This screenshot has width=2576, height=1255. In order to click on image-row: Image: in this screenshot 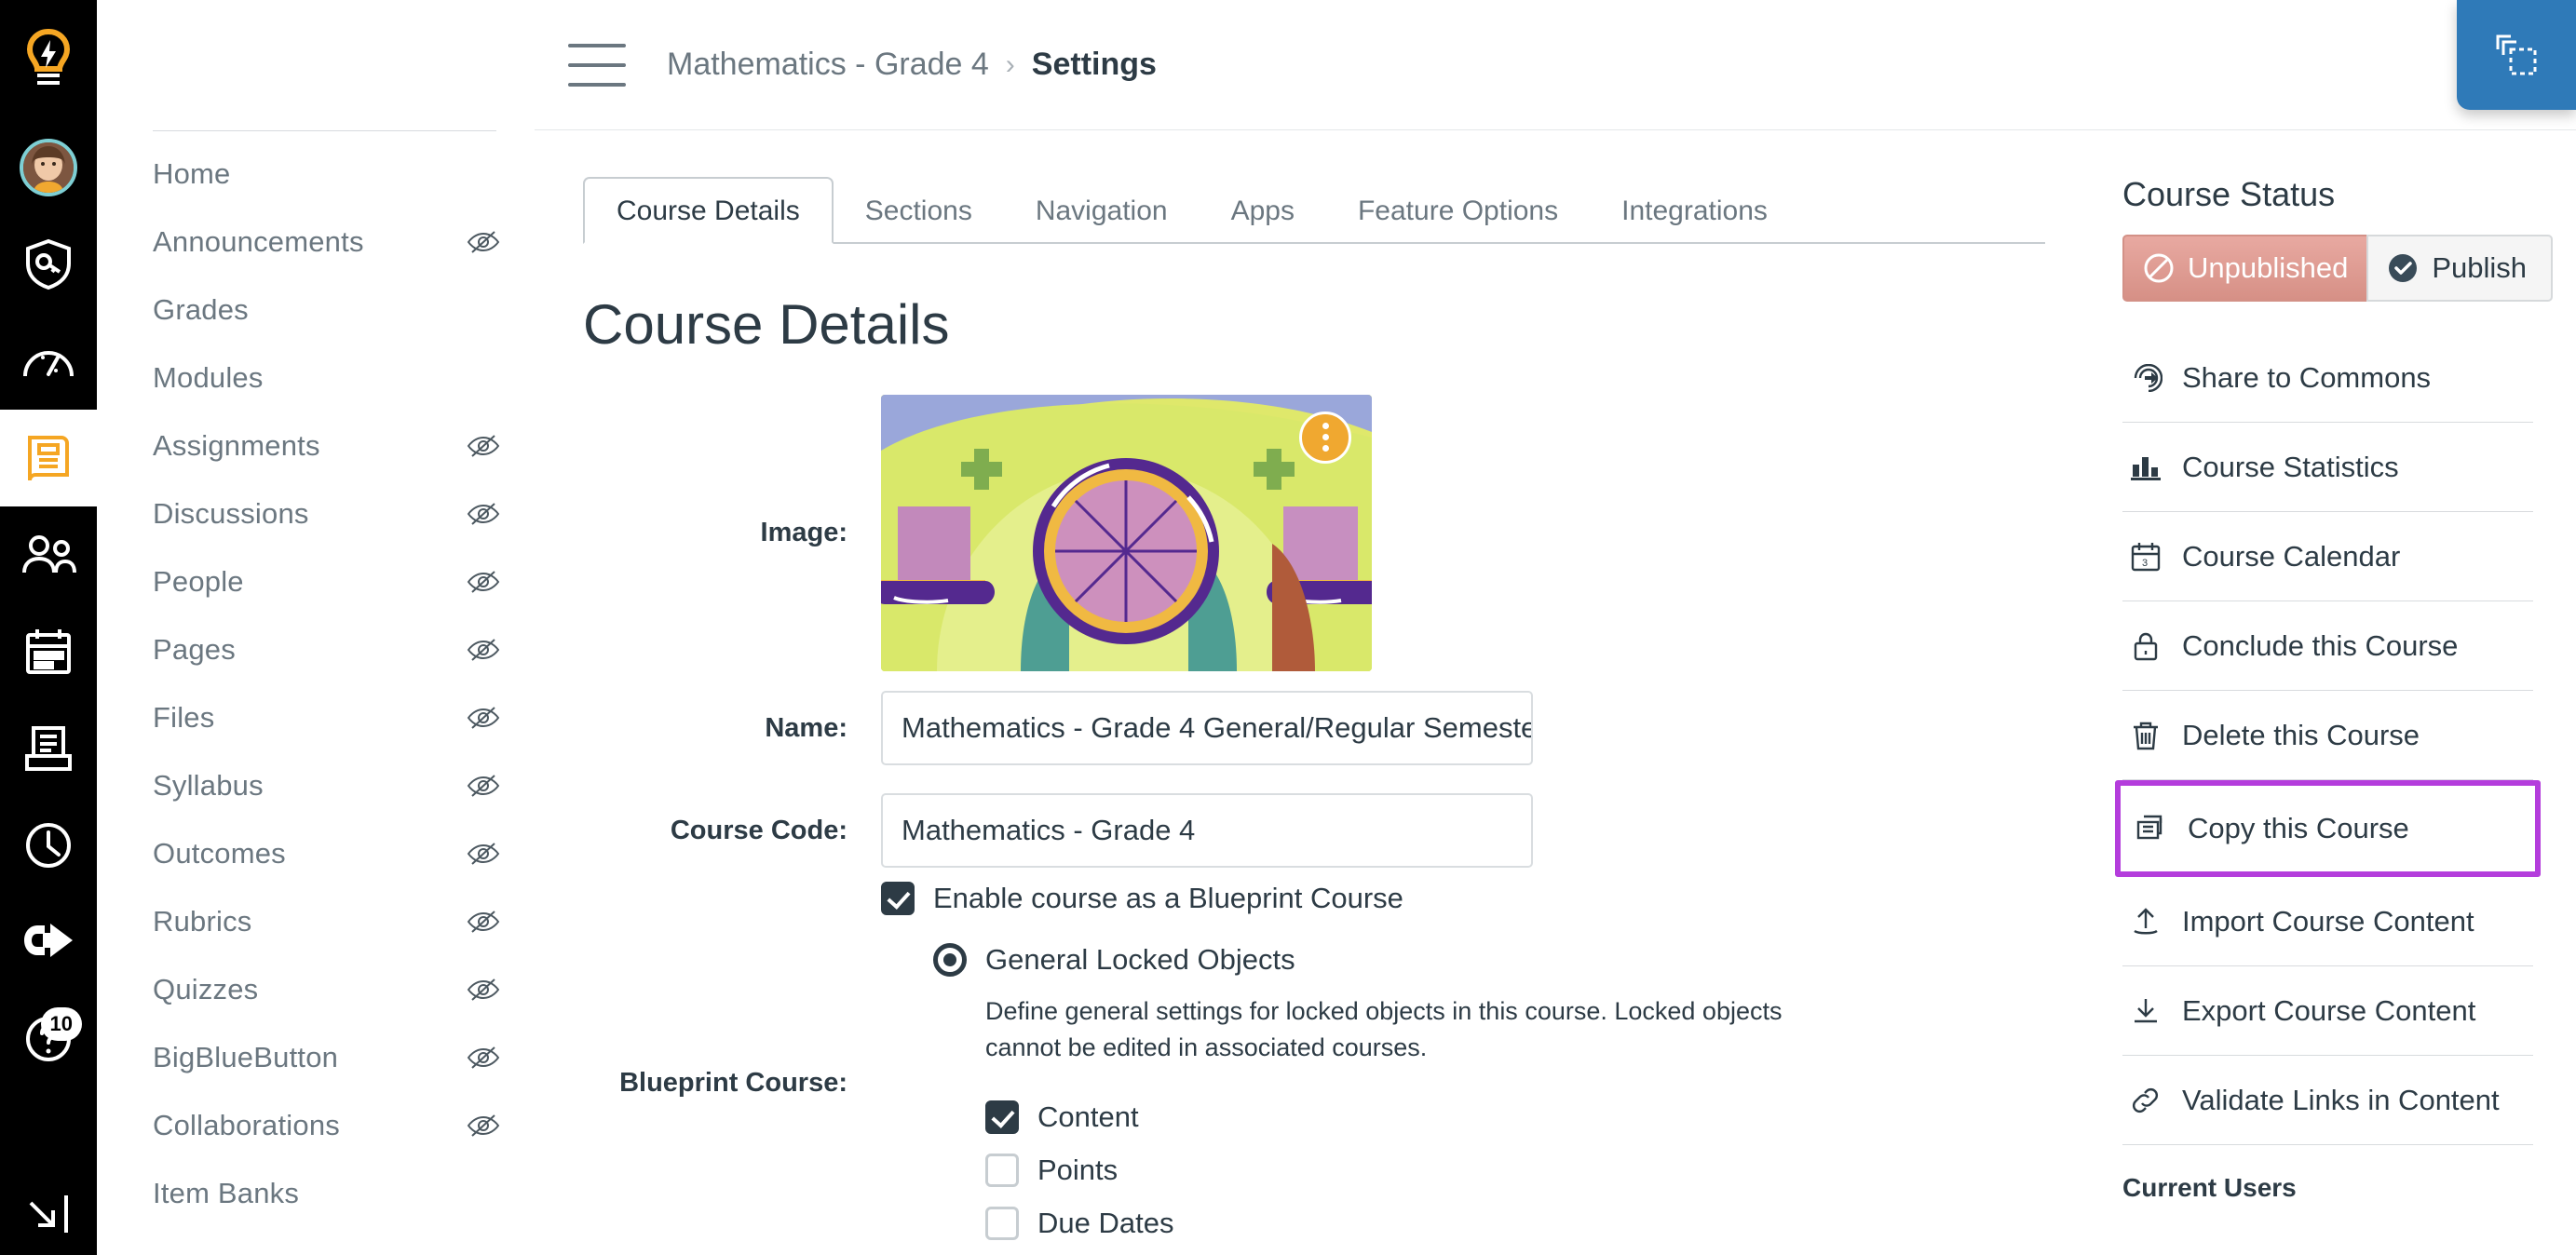, I will do `click(1314, 532)`.